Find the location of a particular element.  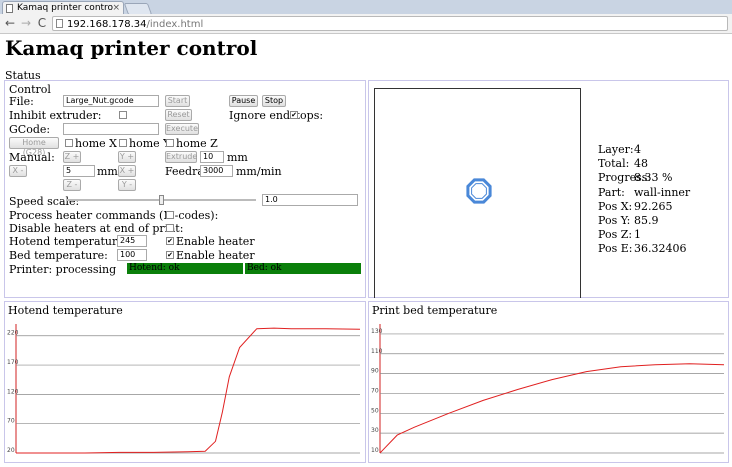

nut-inner-wall is located at coordinates (479, 191).